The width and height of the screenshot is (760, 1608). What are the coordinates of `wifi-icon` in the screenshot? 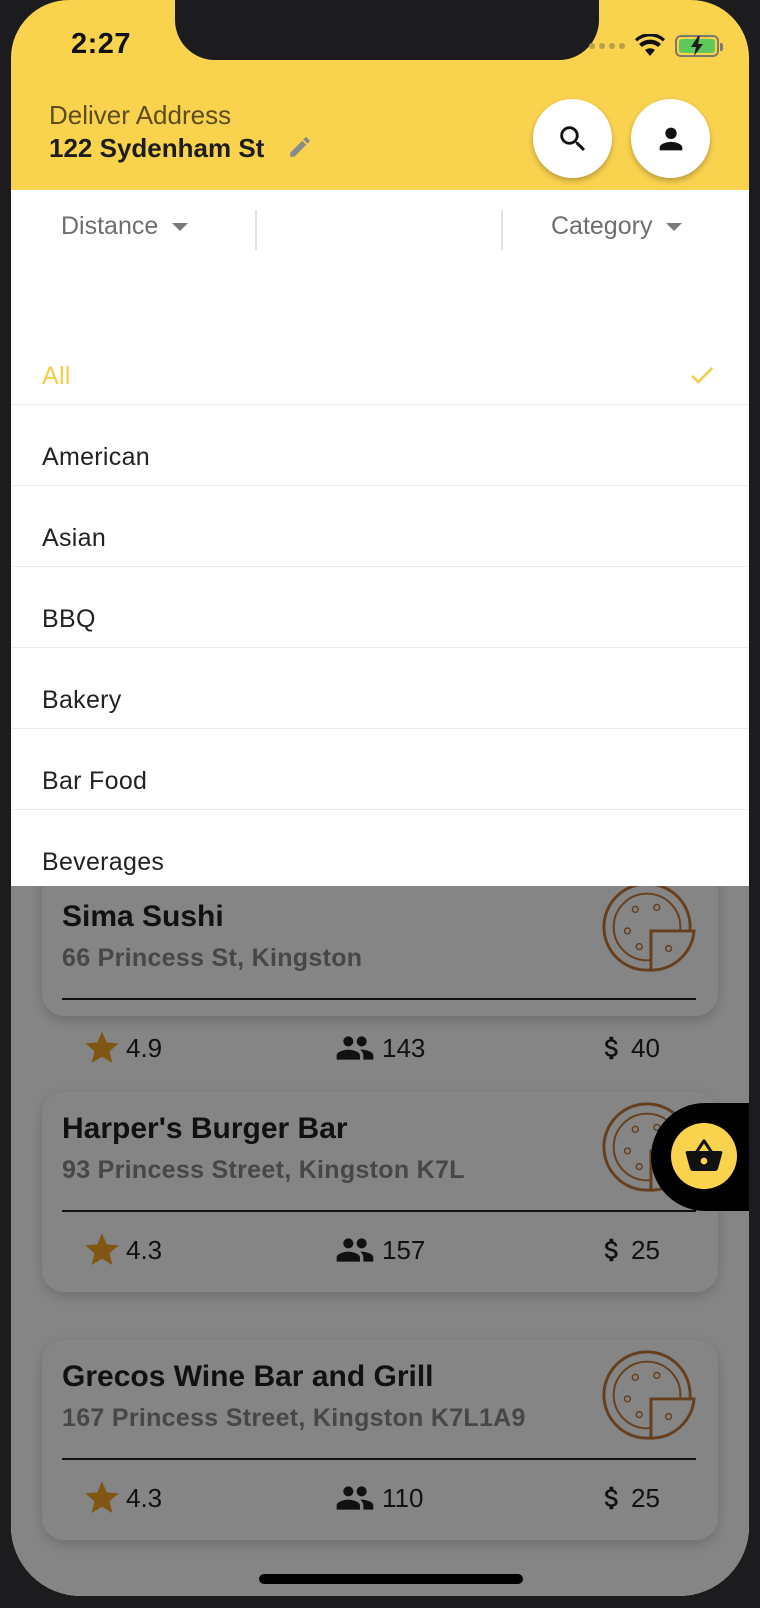 It's located at (650, 45).